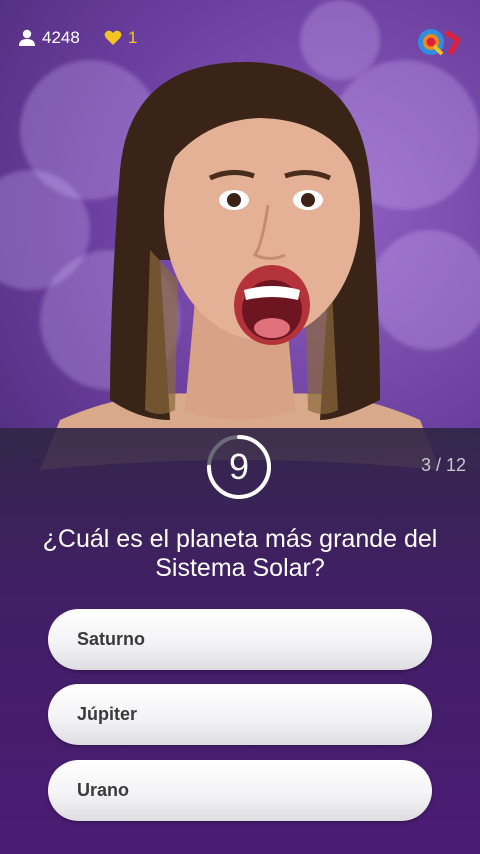 This screenshot has height=854, width=480. What do you see at coordinates (133, 37) in the screenshot?
I see `lives-count: 1` at bounding box center [133, 37].